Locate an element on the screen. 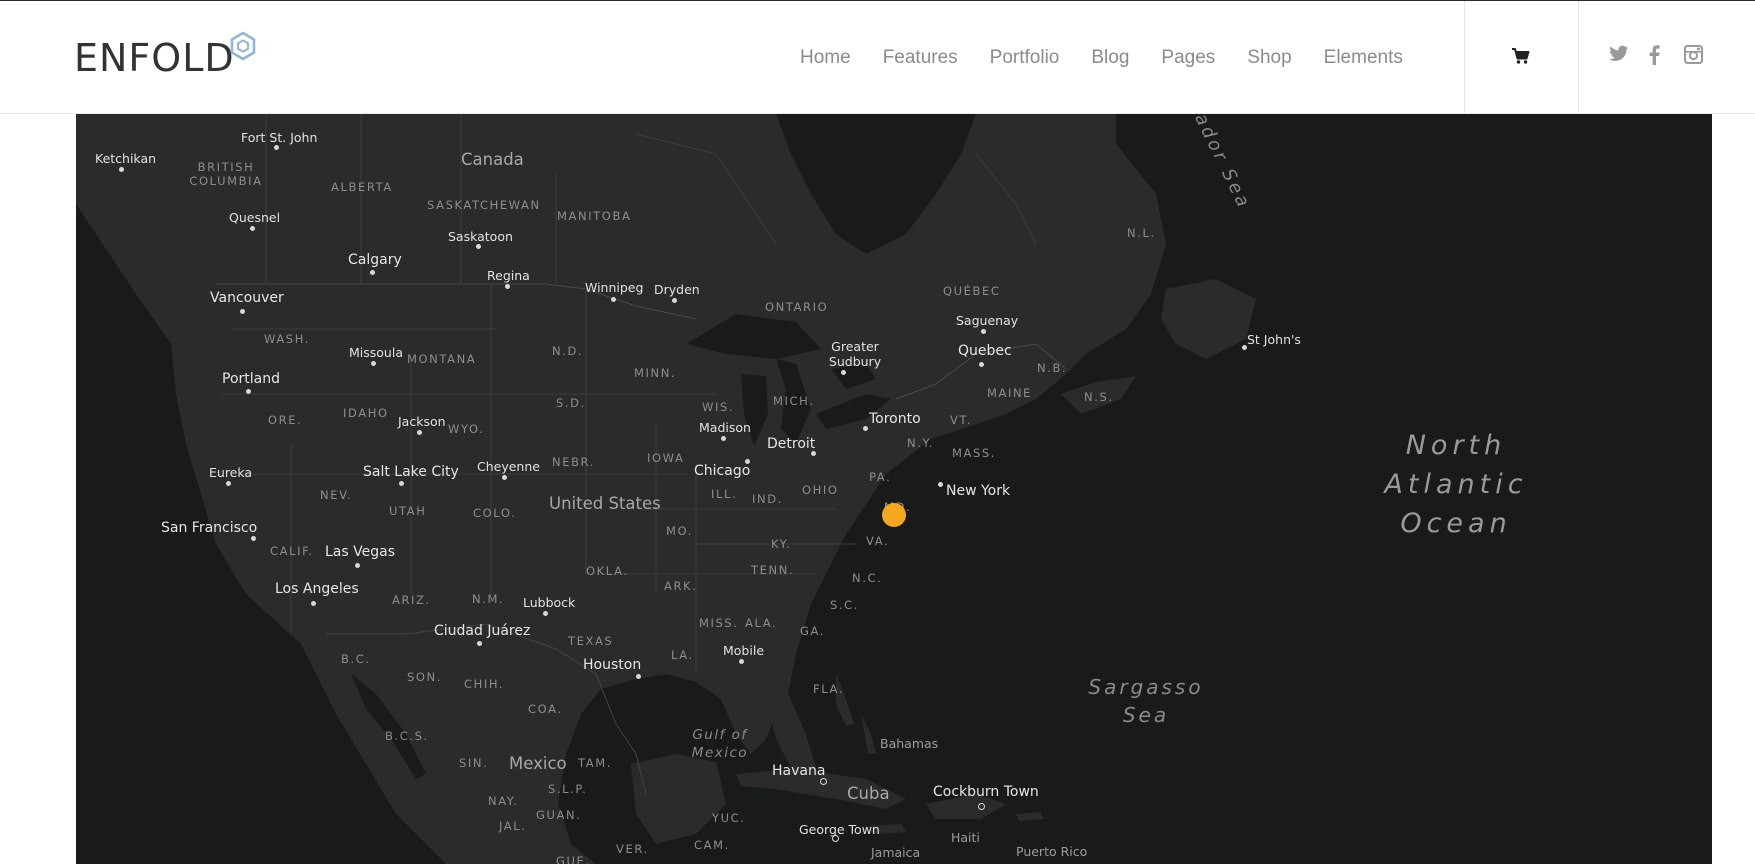  map-label-nl: N.L. is located at coordinates (1141, 233).